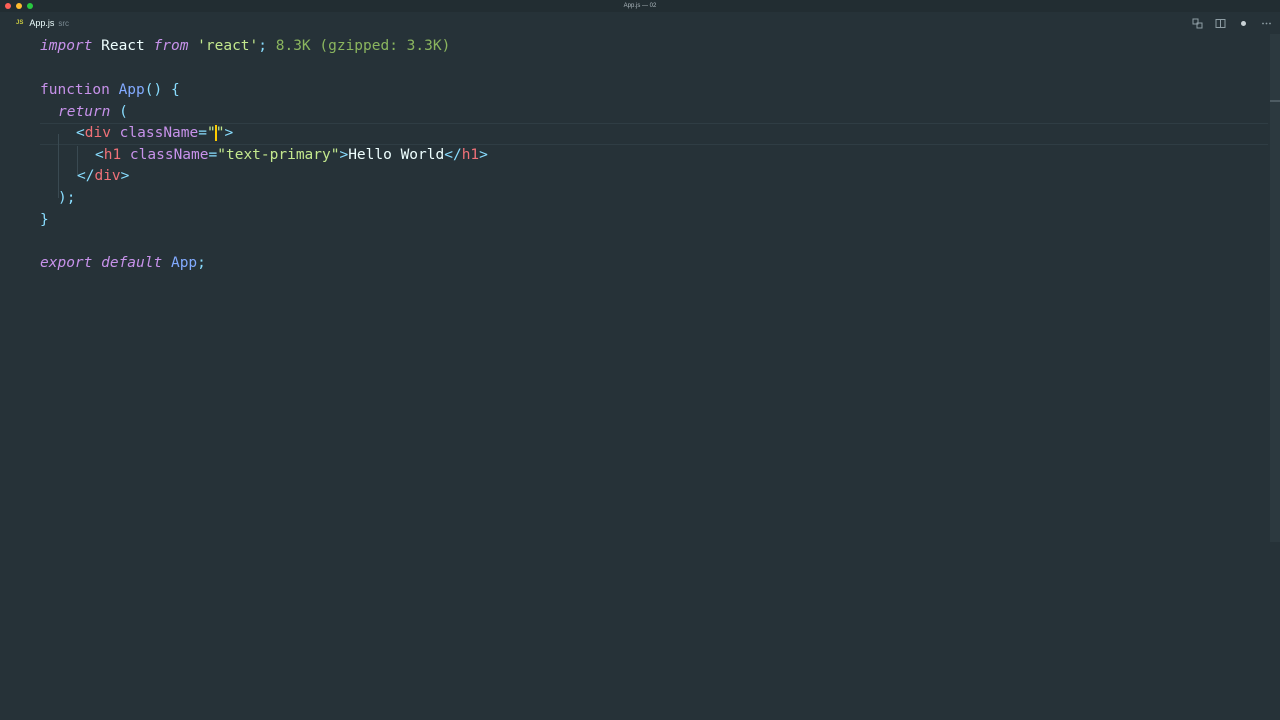  Describe the element at coordinates (1275, 288) in the screenshot. I see `editor-scrollbar` at that location.